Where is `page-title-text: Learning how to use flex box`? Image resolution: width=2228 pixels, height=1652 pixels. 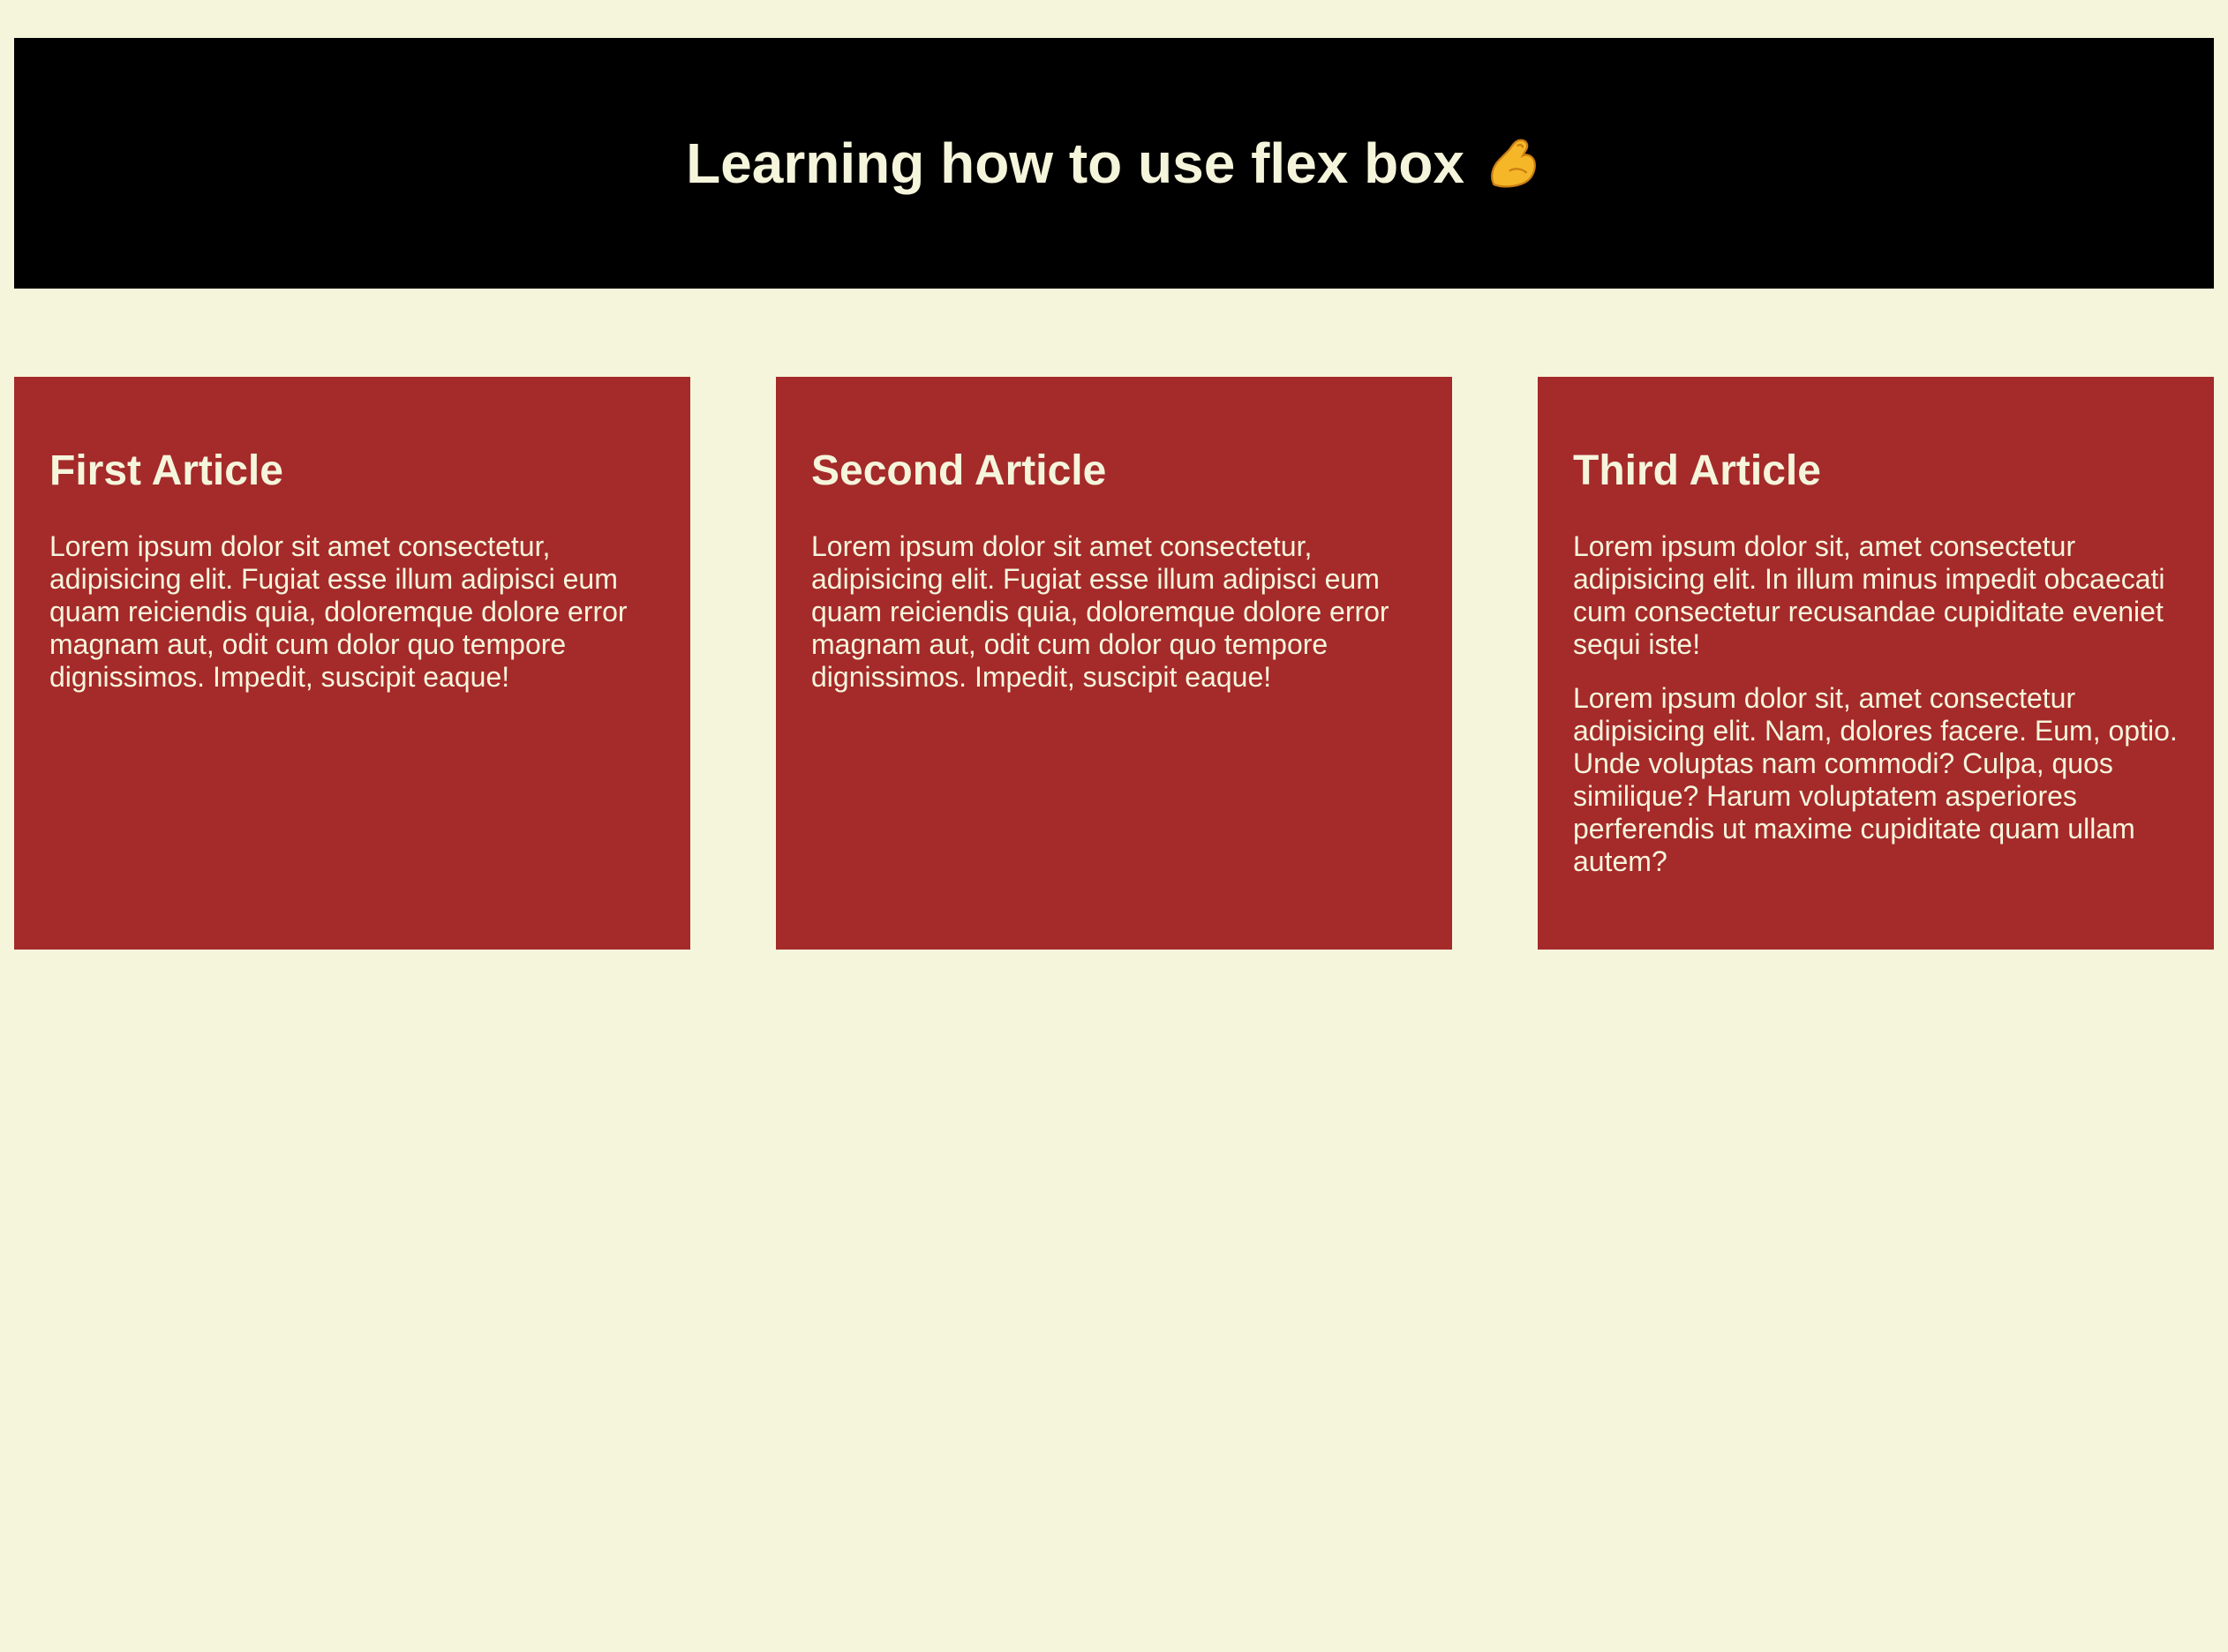 page-title-text: Learning how to use flex box is located at coordinates (1075, 163).